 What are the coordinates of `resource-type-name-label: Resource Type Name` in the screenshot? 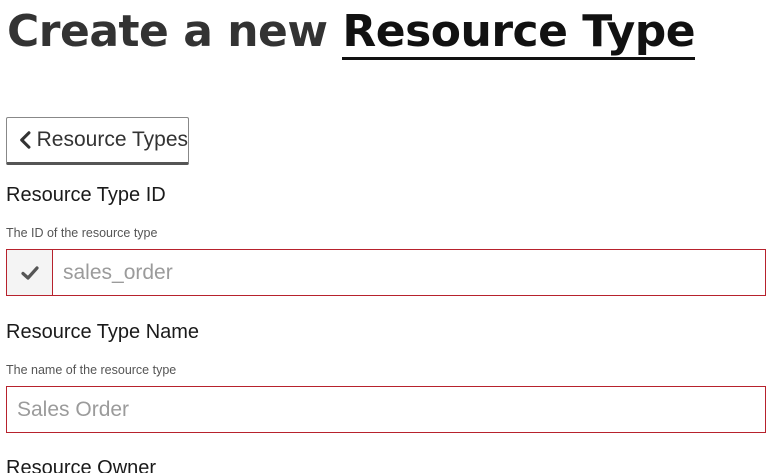 It's located at (103, 332).